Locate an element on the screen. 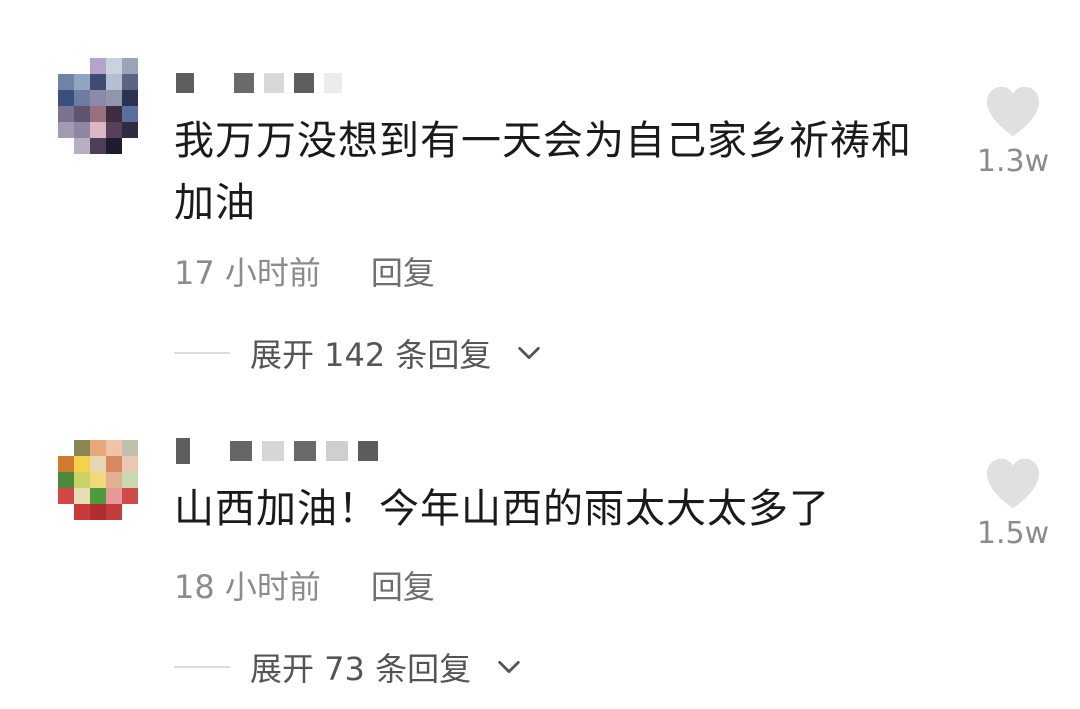 Image resolution: width=1080 pixels, height=709 pixels. comment-meta: 18 小时前 回复 is located at coordinates (304, 585).